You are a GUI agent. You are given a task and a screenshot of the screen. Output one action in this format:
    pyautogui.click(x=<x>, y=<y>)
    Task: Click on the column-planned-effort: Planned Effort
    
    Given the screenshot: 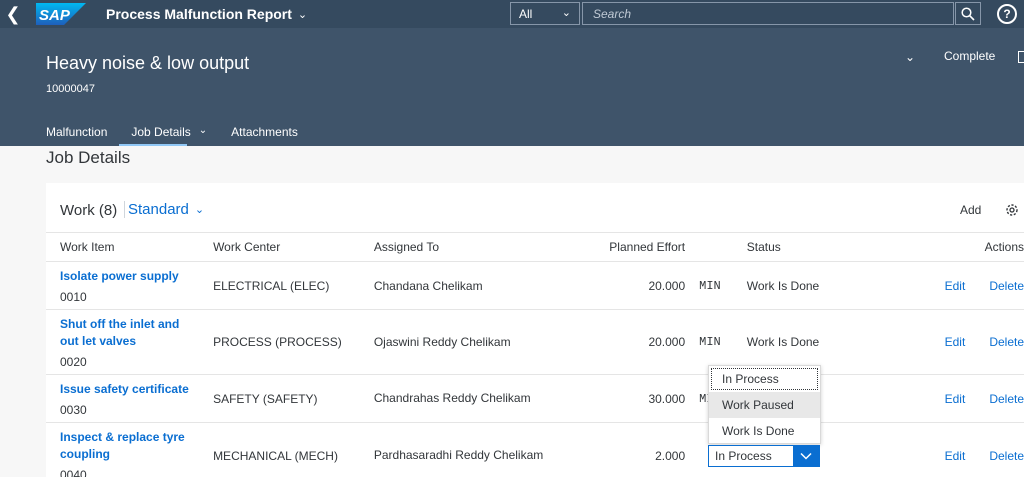 What is the action you would take?
    pyautogui.click(x=647, y=247)
    